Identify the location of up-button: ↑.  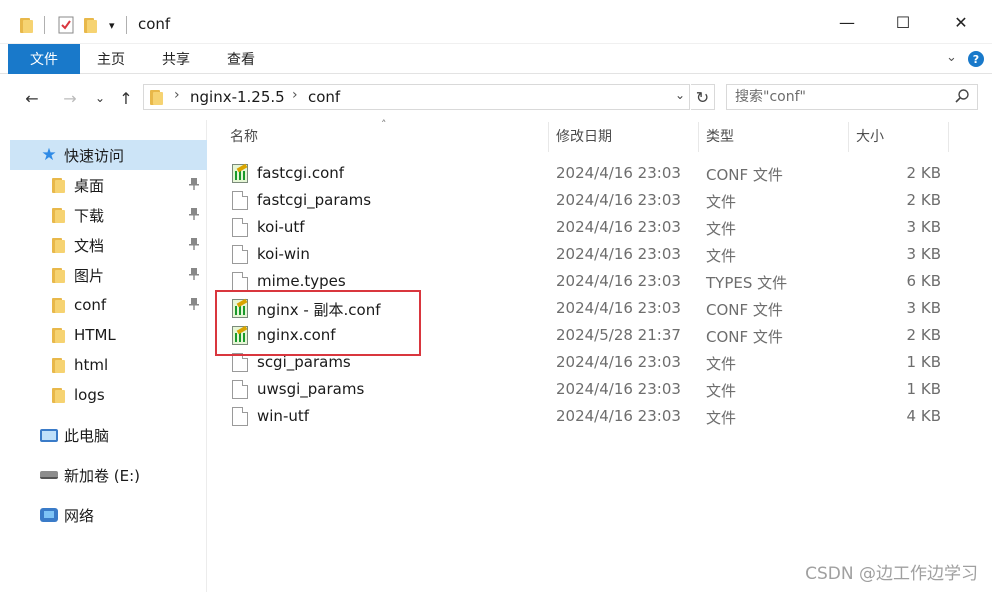
(126, 98).